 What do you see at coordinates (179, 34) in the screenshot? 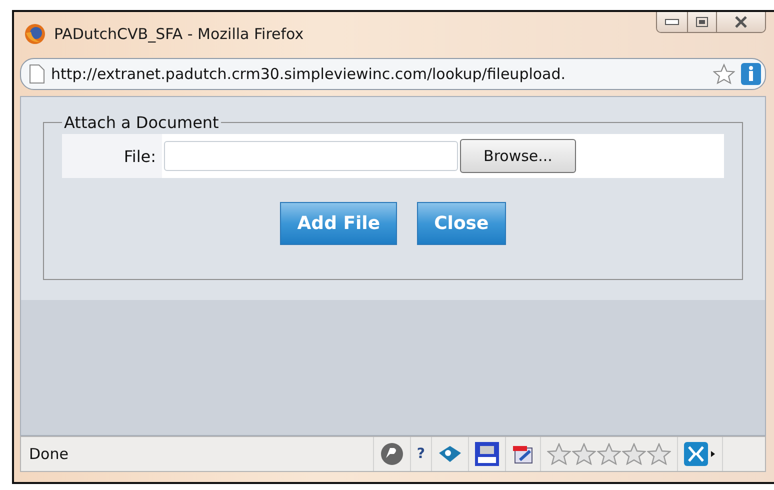
I see `window-title: PADutchCVB_SFA - Mozilla Firefox` at bounding box center [179, 34].